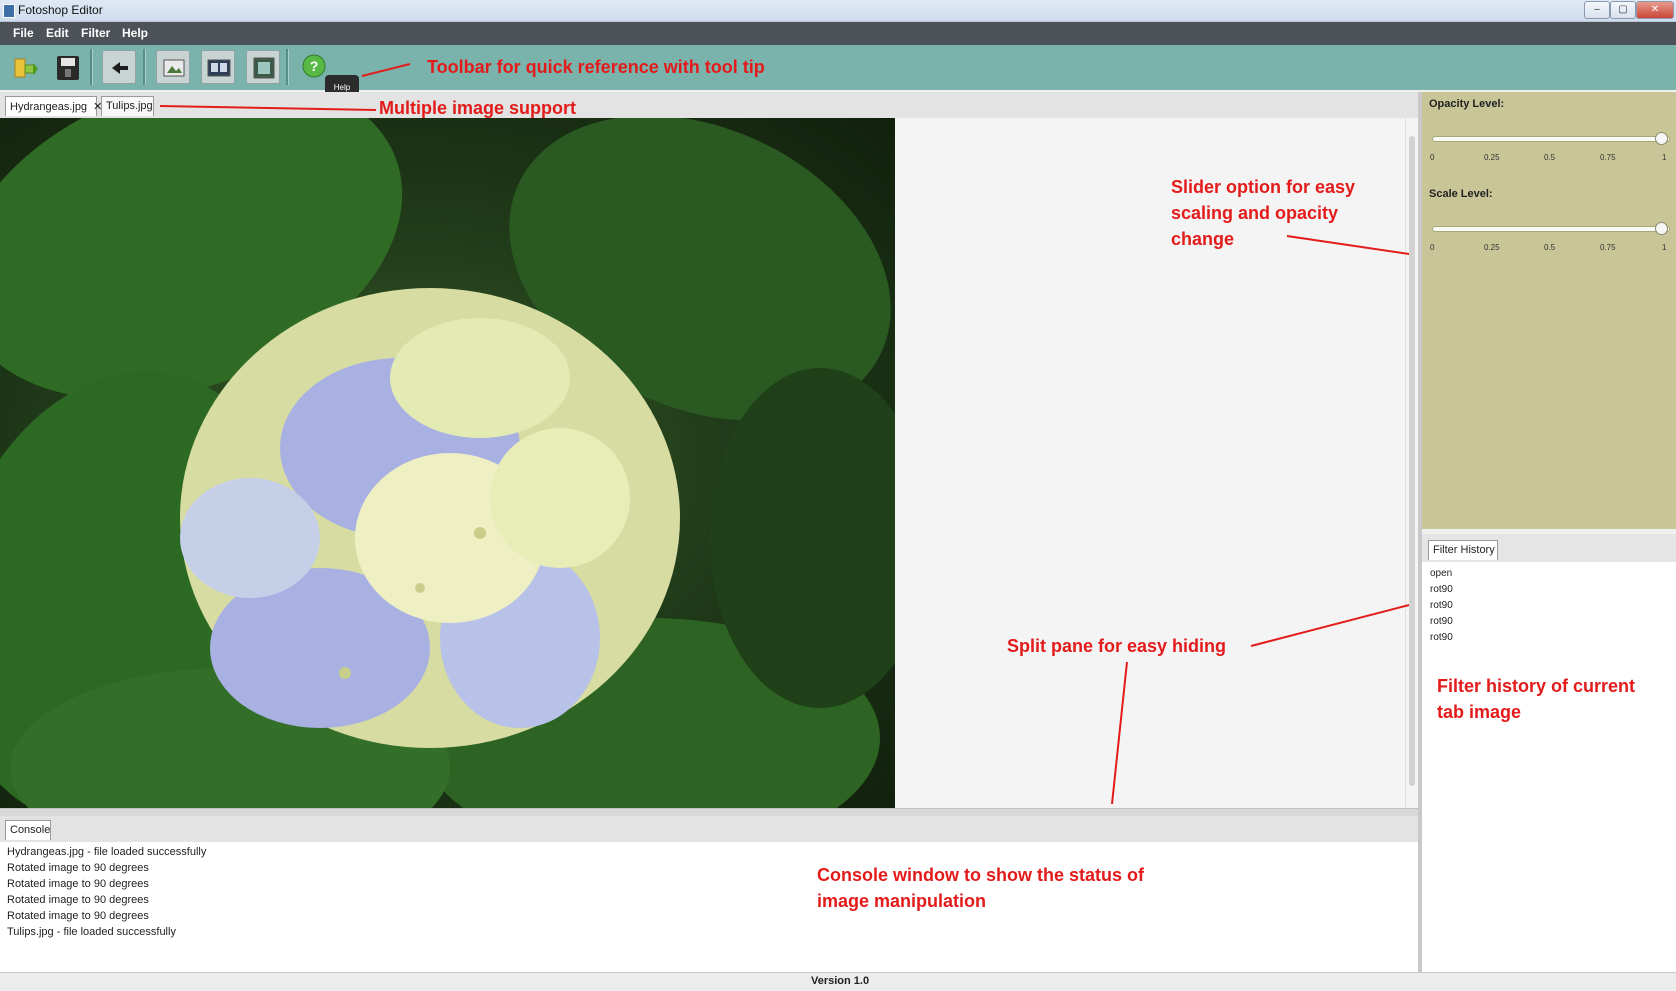 The height and width of the screenshot is (991, 1676). I want to click on annotation-slider-2: scaling and opacity, so click(1255, 213).